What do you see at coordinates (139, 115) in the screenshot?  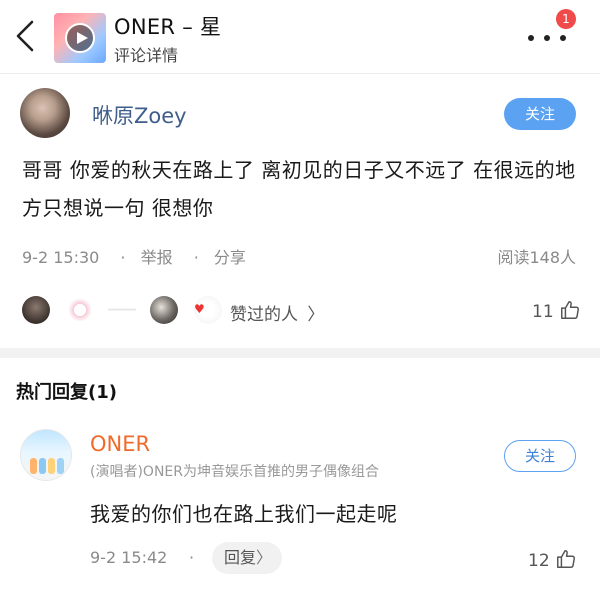 I see `commenter-username: 咻原Zoey` at bounding box center [139, 115].